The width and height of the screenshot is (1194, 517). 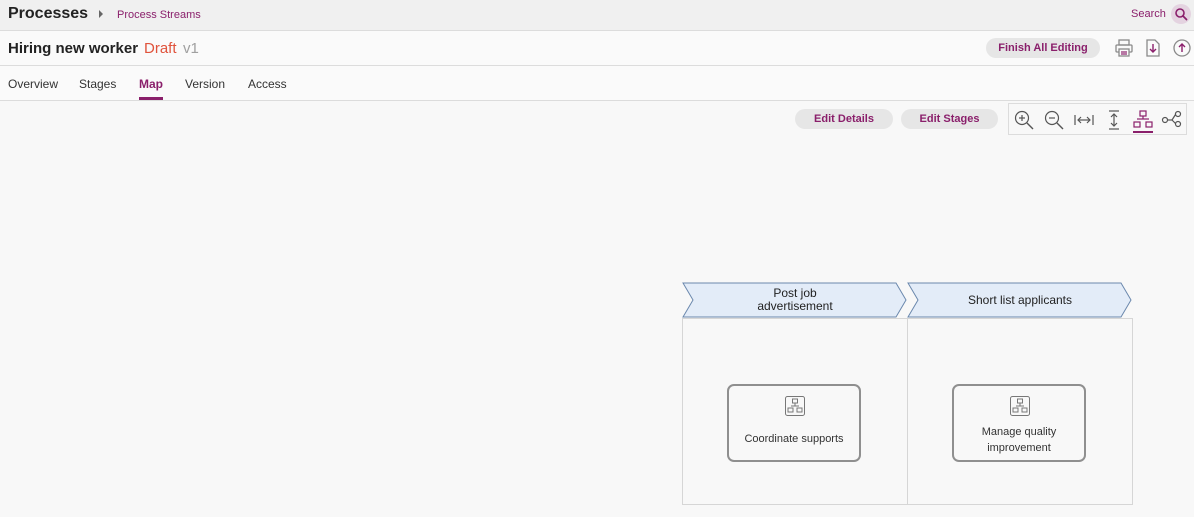 I want to click on process-version: v1, so click(x=191, y=48).